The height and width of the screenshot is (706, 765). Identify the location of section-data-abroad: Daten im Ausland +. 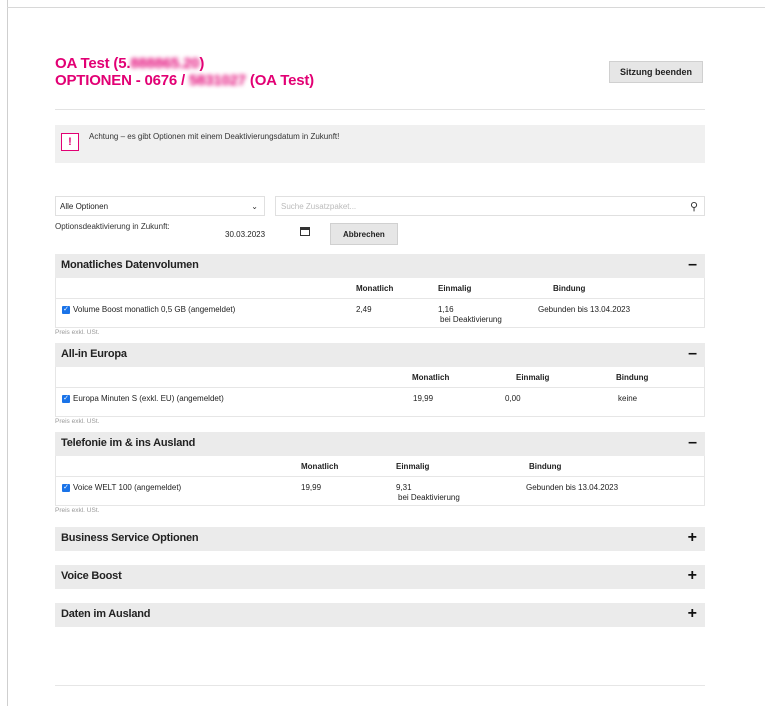
(380, 615).